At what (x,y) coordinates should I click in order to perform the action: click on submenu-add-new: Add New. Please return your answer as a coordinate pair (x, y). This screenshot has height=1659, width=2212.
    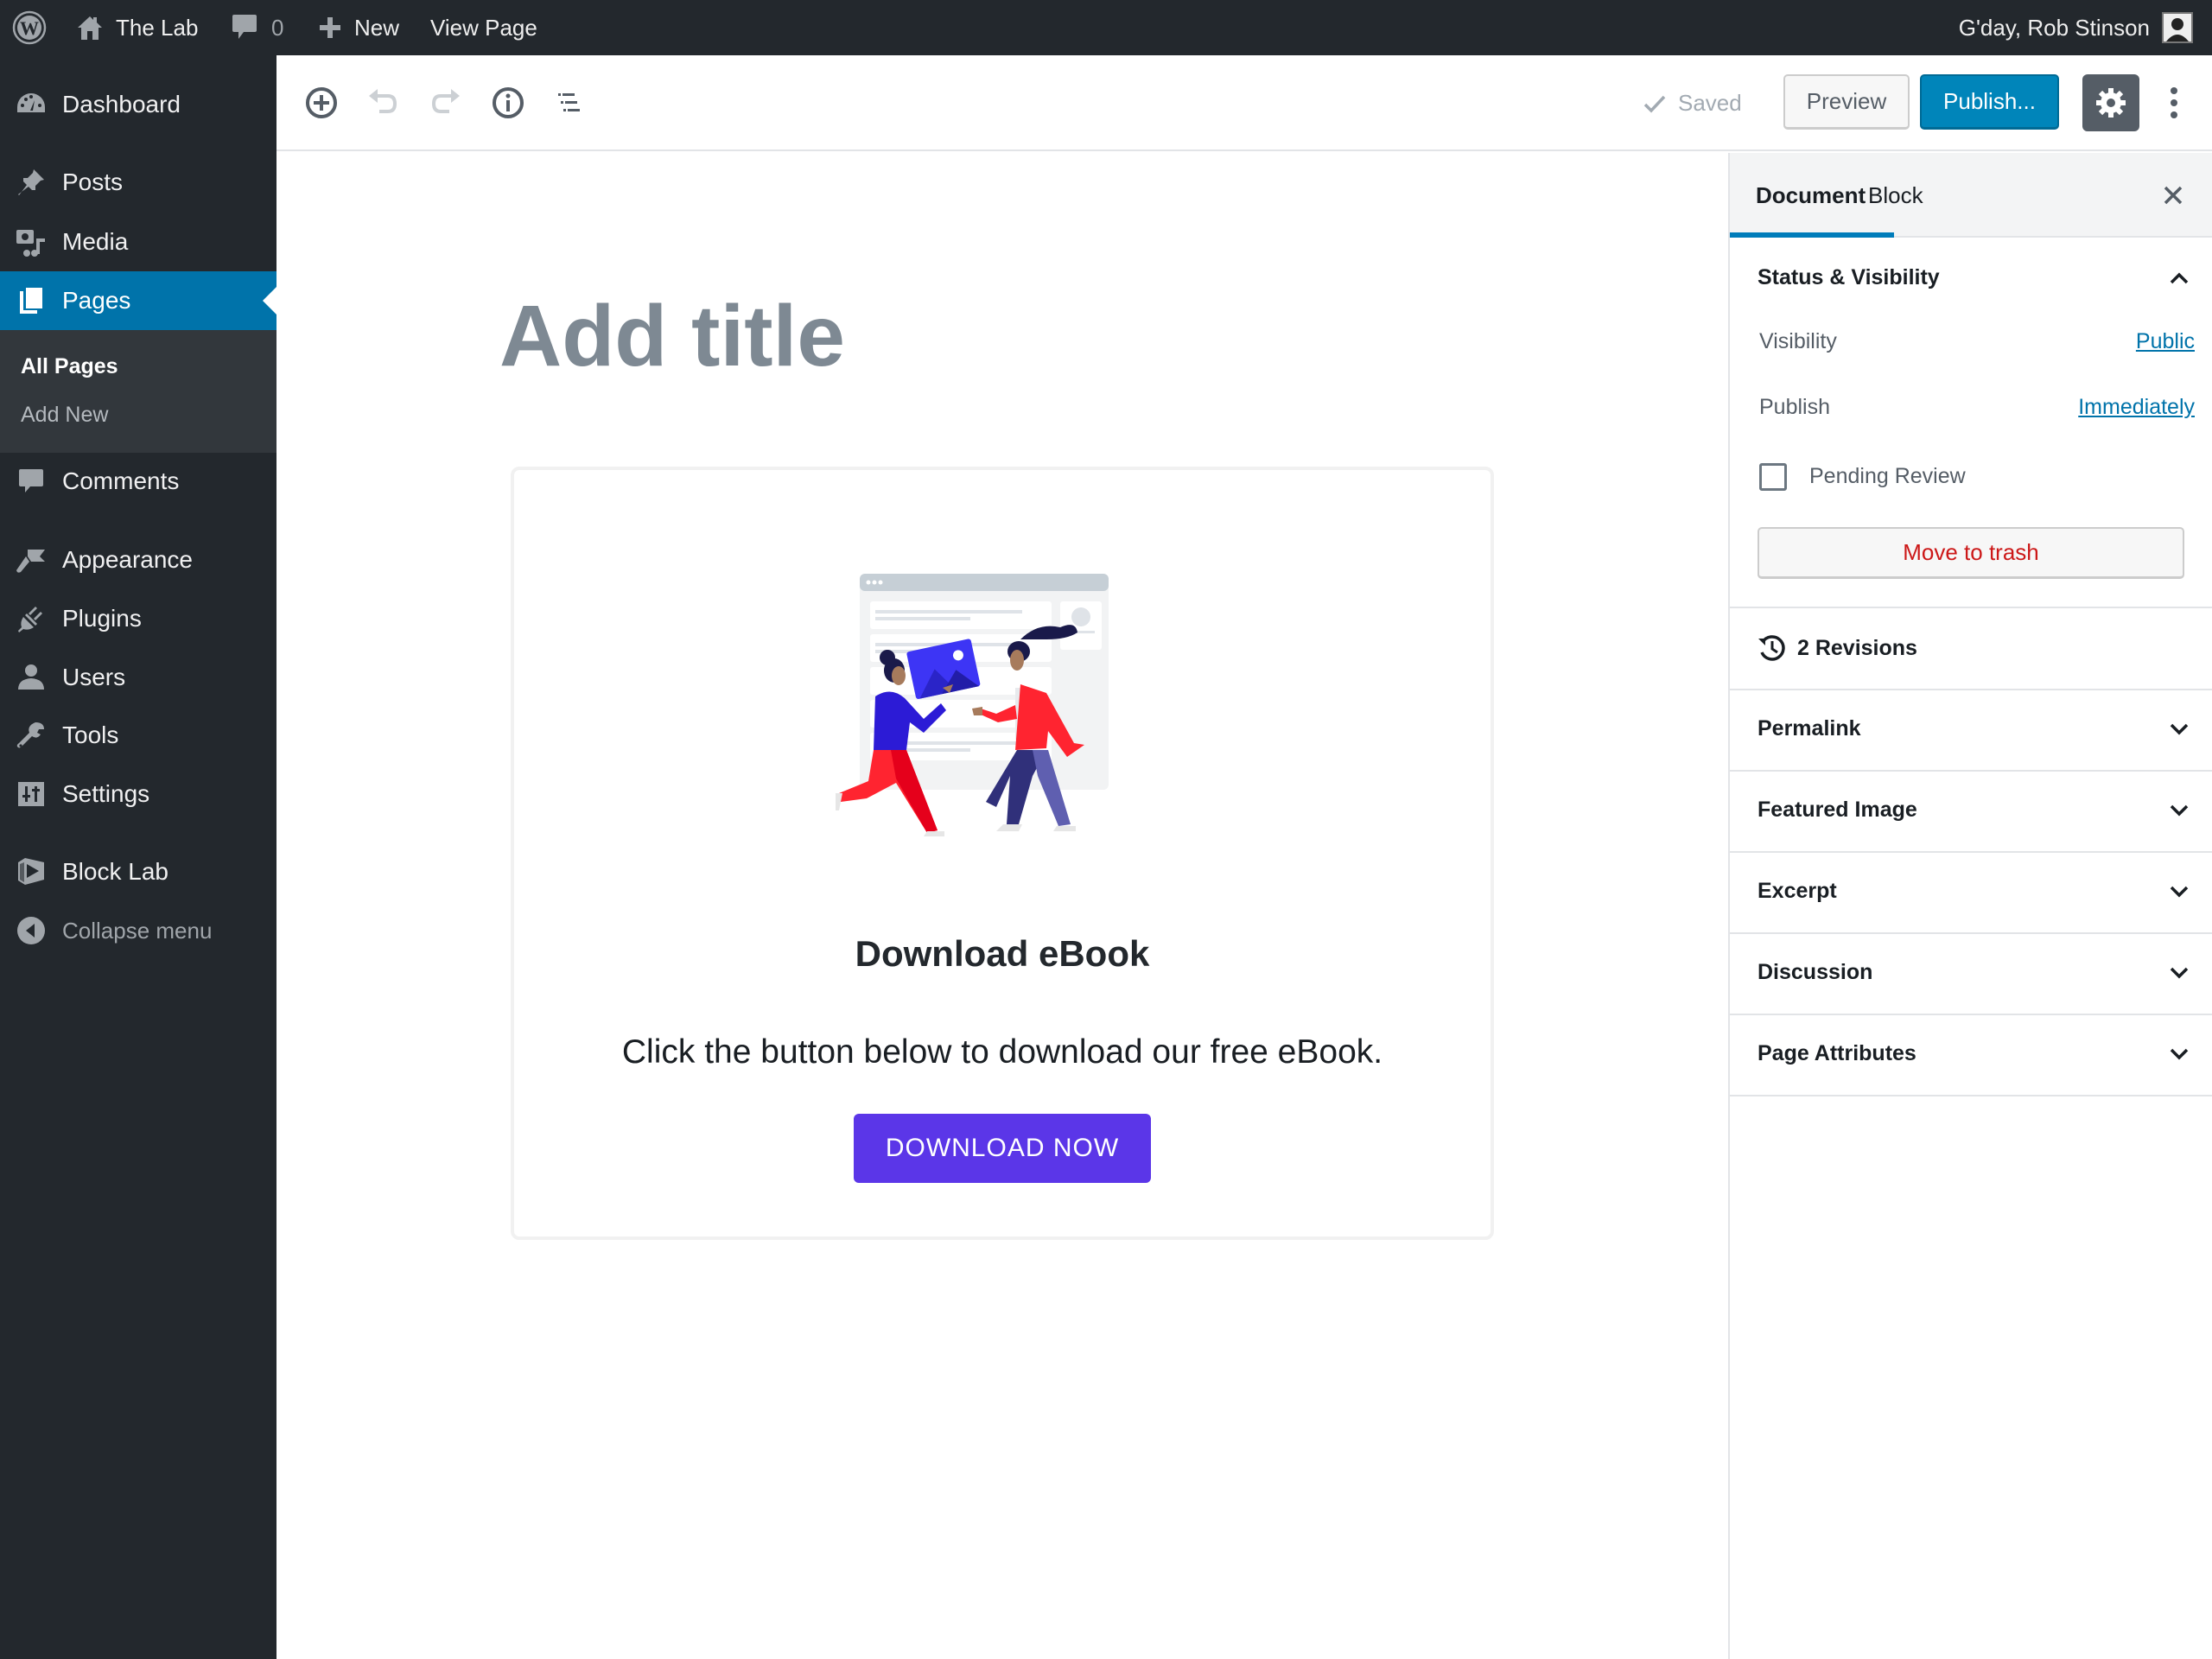
    Looking at the image, I should click on (64, 415).